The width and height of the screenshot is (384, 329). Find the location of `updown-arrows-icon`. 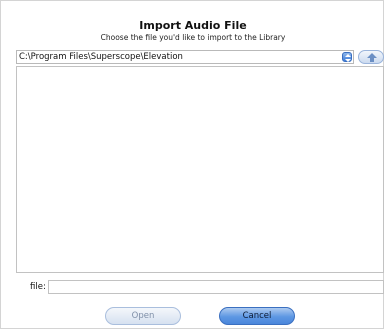

updown-arrows-icon is located at coordinates (347, 57).